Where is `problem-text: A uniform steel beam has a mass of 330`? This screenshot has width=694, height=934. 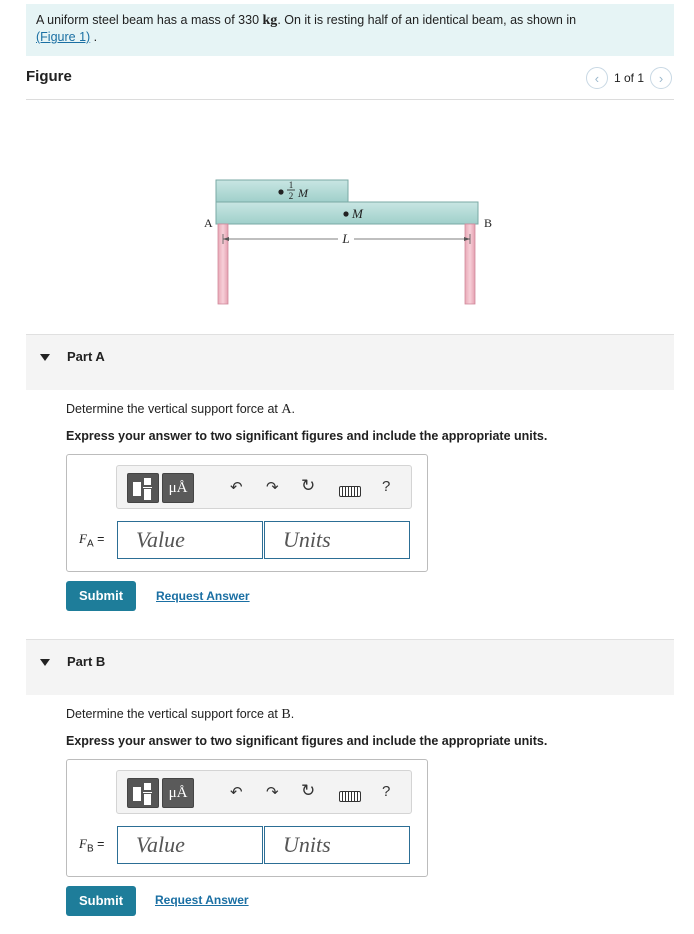
problem-text: A uniform steel beam has a mass of 330 is located at coordinates (149, 20).